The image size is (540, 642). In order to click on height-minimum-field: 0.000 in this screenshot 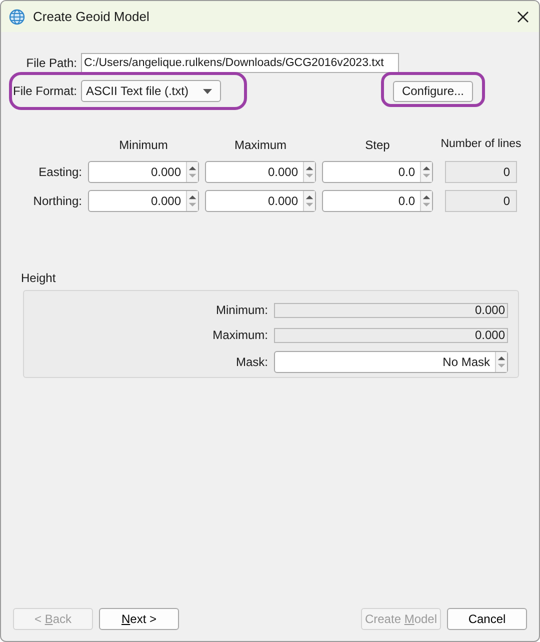, I will do `click(391, 310)`.